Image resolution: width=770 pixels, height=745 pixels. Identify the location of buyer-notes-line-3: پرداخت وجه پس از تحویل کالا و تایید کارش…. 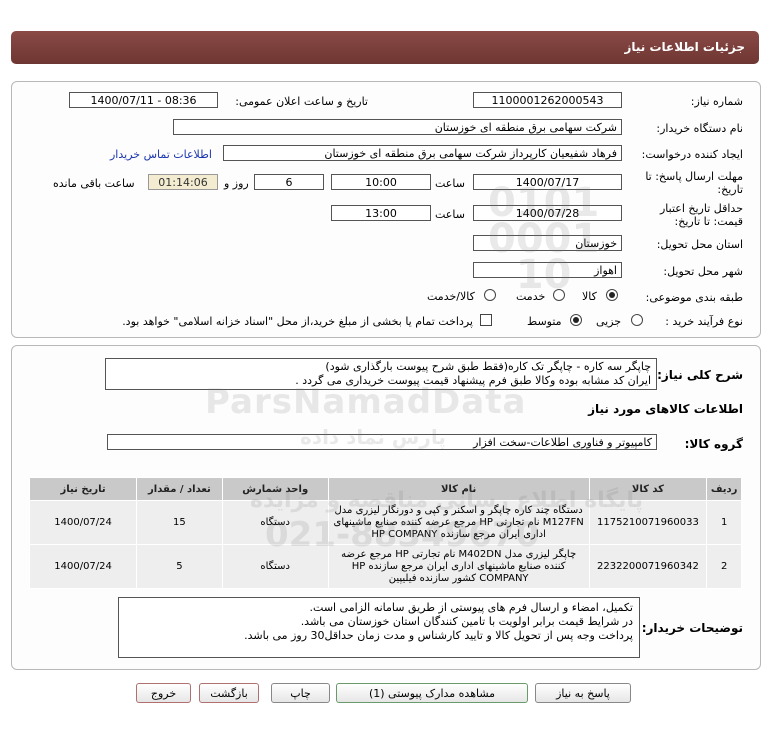
(438, 635).